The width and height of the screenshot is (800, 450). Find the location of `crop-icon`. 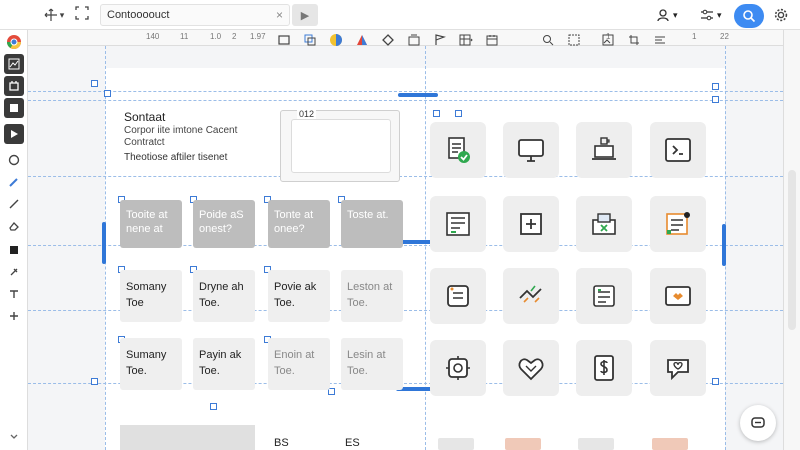

crop-icon is located at coordinates (634, 40).